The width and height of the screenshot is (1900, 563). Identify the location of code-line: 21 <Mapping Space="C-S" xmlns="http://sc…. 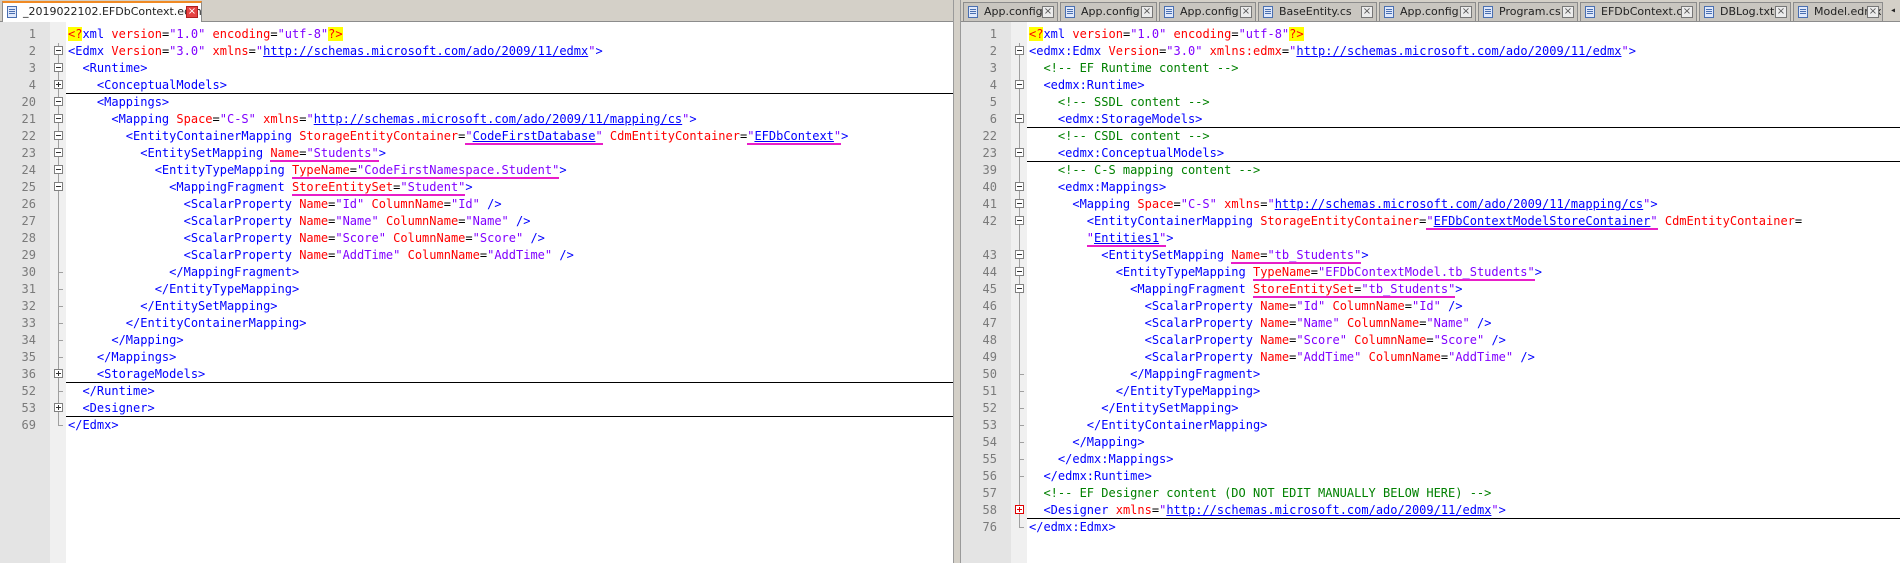
(476, 119).